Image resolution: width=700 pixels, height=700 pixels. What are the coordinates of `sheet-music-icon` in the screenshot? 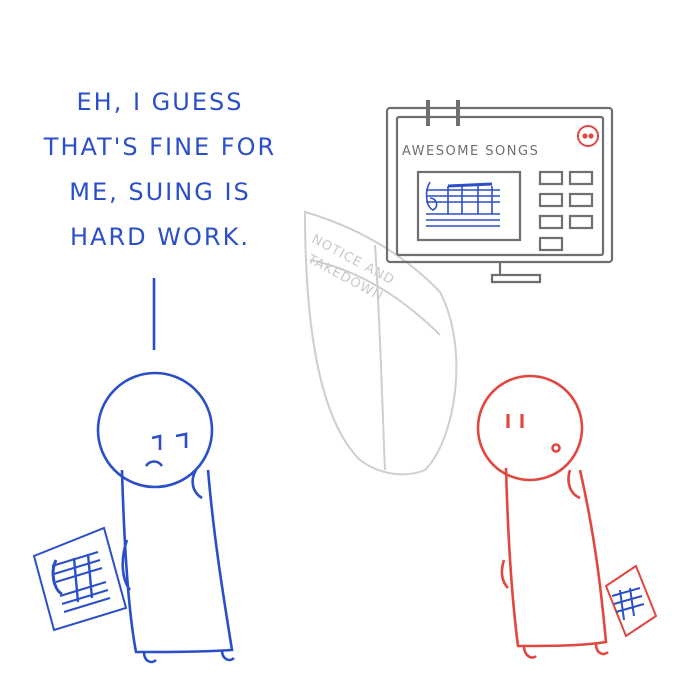 It's located at (462, 204).